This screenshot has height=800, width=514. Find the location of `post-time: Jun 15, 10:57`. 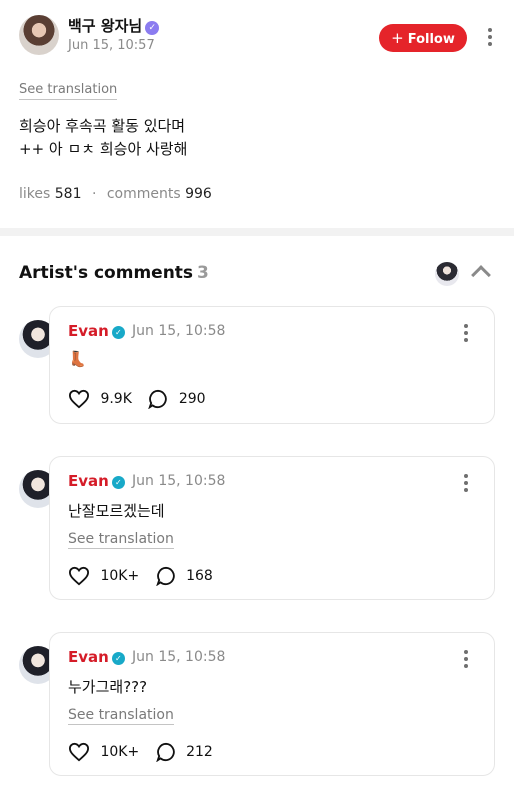

post-time: Jun 15, 10:57 is located at coordinates (111, 45).